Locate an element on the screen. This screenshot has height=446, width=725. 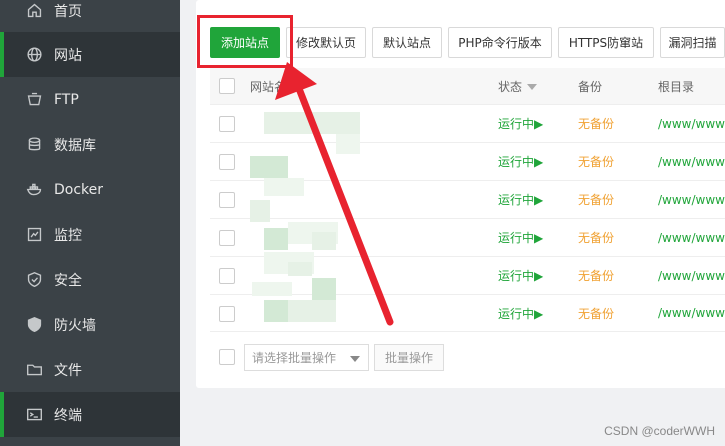
sidebar-item-label: 网站 is located at coordinates (68, 55).